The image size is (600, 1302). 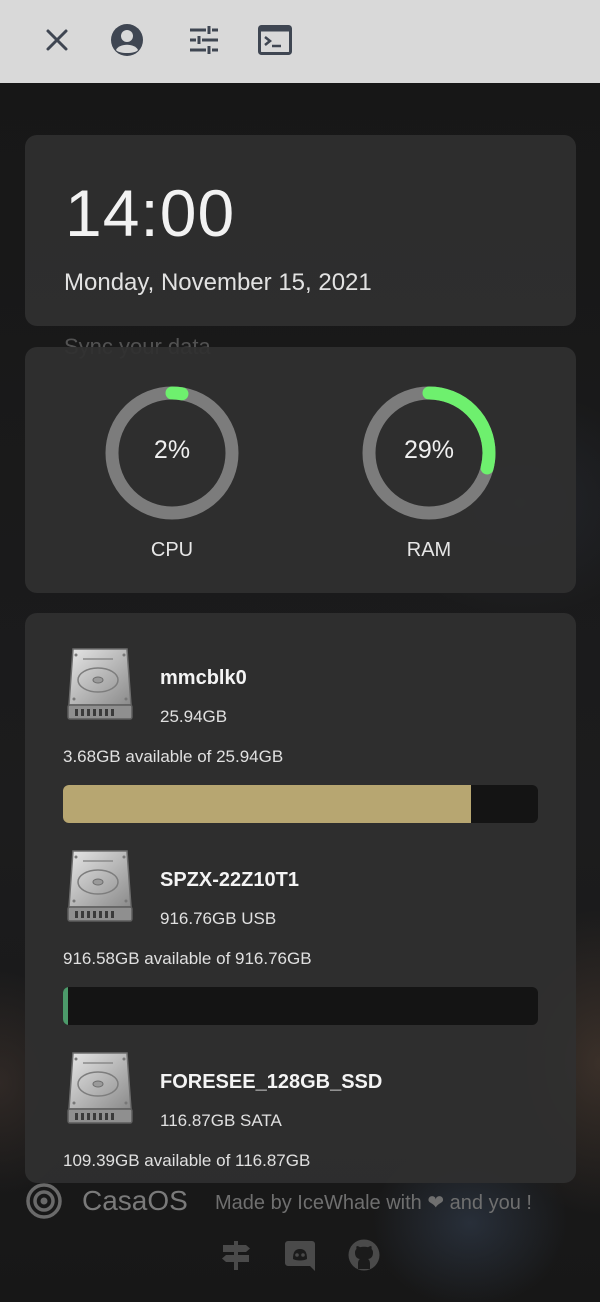 I want to click on account-circle-icon, so click(x=127, y=40).